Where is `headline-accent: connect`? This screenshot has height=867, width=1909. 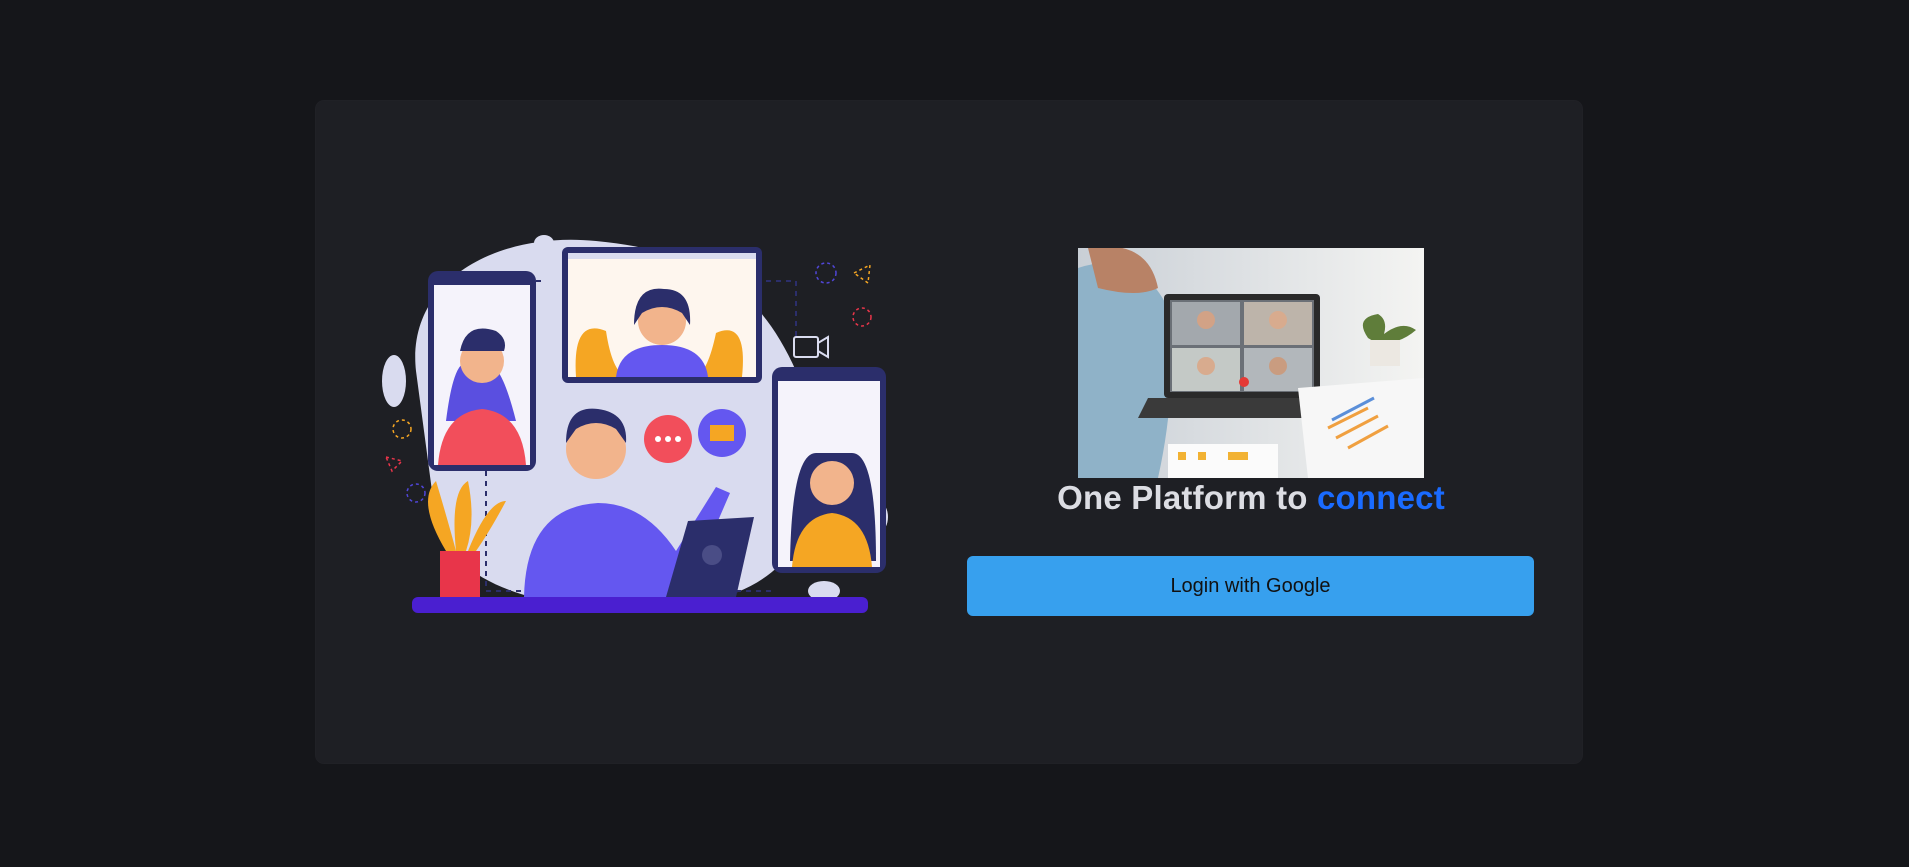
headline-accent: connect is located at coordinates (1380, 497).